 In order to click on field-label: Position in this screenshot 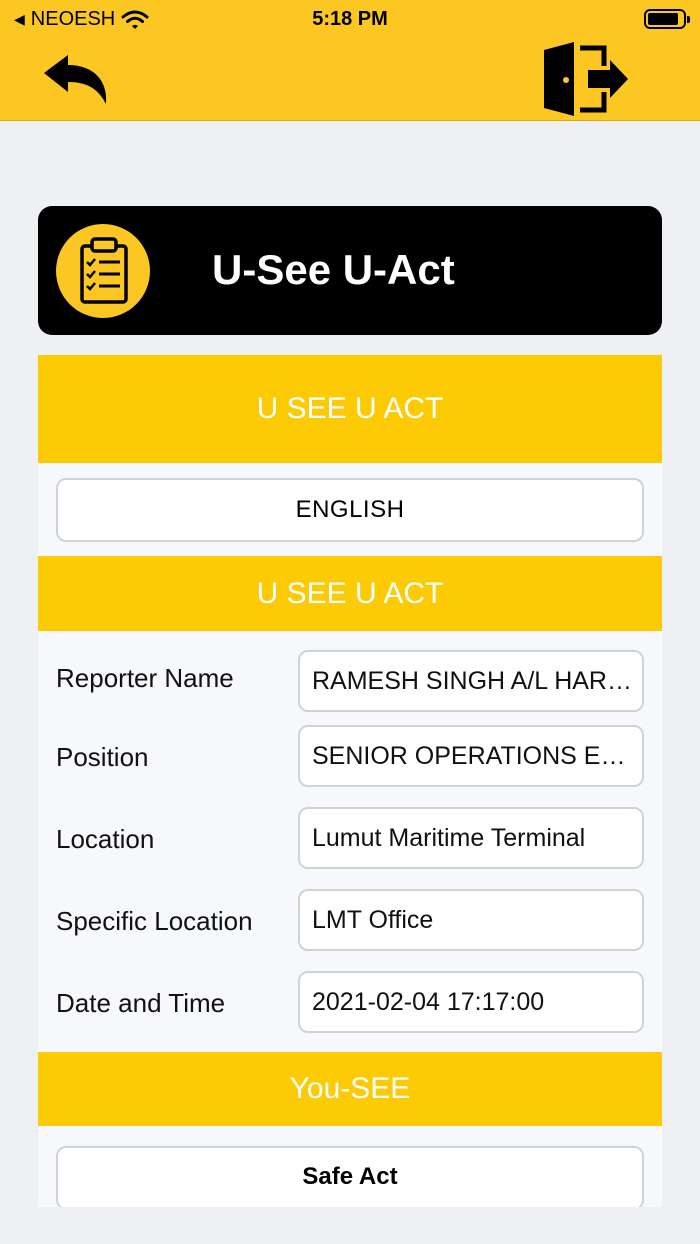, I will do `click(102, 757)`.